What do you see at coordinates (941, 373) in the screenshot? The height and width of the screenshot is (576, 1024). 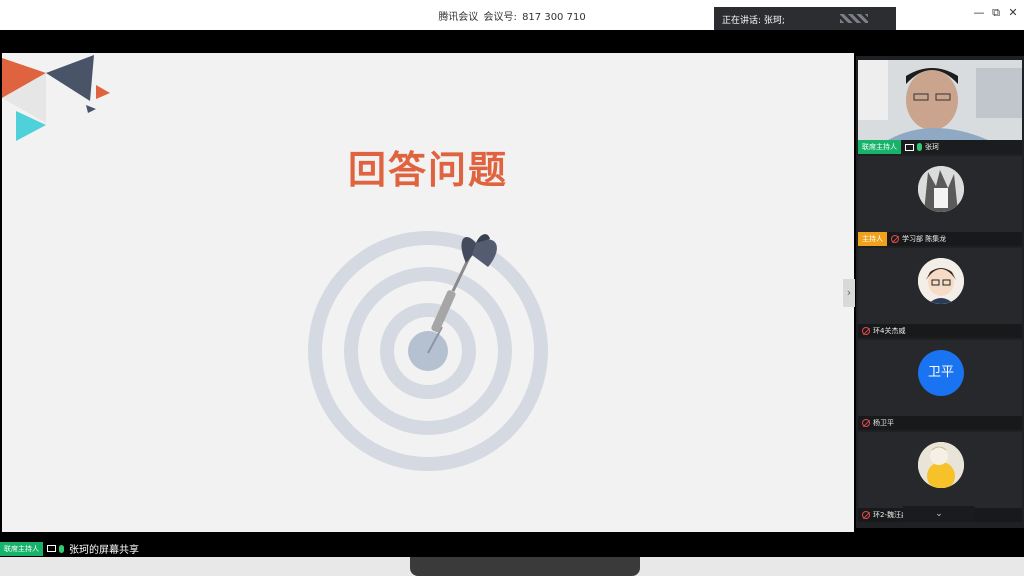 I see `avatar: 卫平` at bounding box center [941, 373].